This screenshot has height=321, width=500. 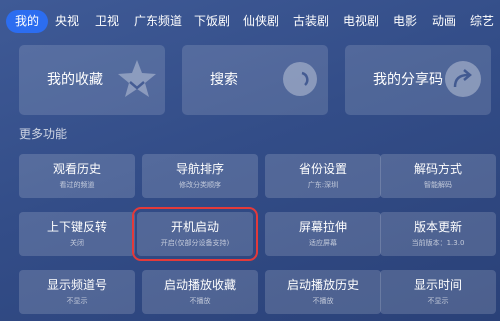 What do you see at coordinates (482, 21) in the screenshot?
I see `tab-variety: 综艺` at bounding box center [482, 21].